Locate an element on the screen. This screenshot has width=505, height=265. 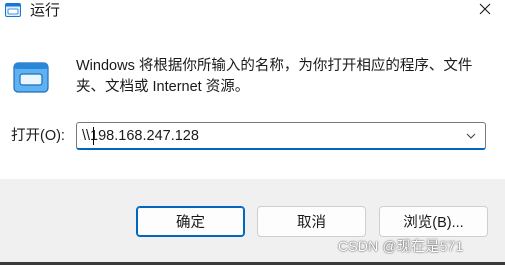
text-caret is located at coordinates (93, 136).